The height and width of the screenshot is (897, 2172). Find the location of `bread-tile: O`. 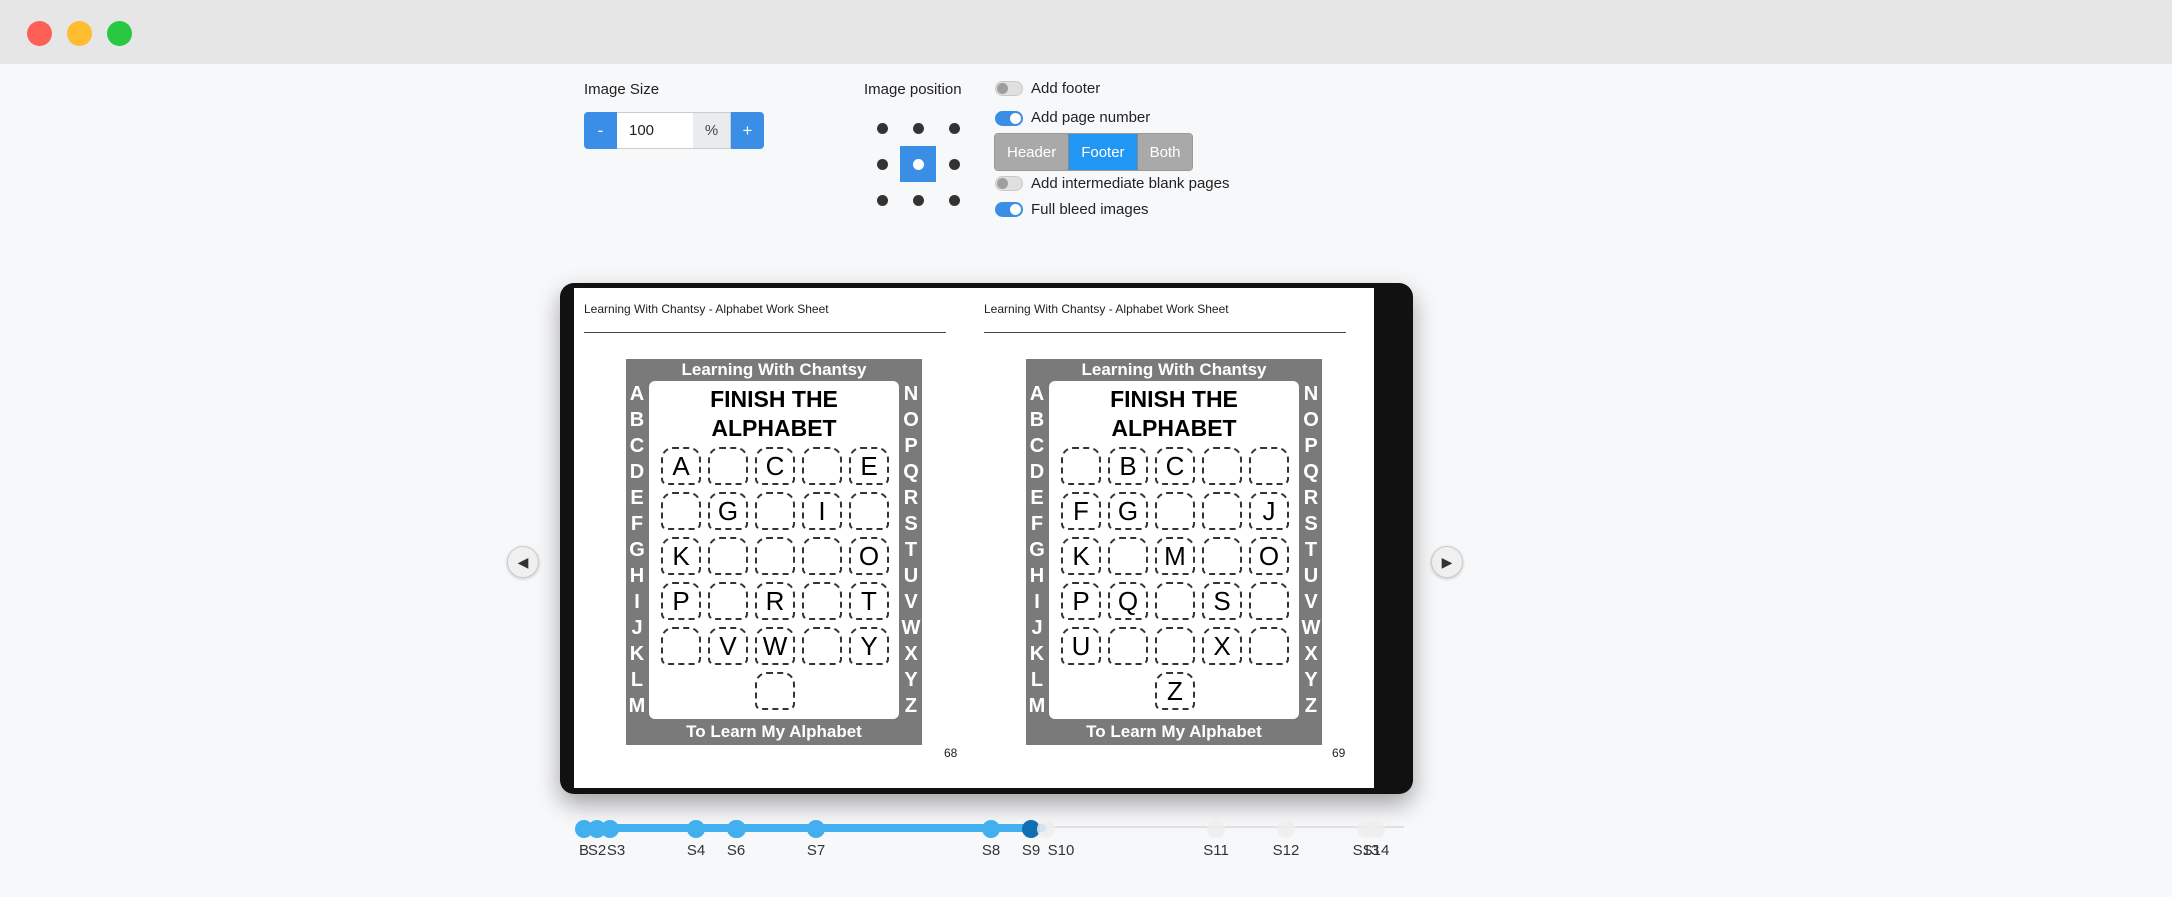

bread-tile: O is located at coordinates (1269, 556).